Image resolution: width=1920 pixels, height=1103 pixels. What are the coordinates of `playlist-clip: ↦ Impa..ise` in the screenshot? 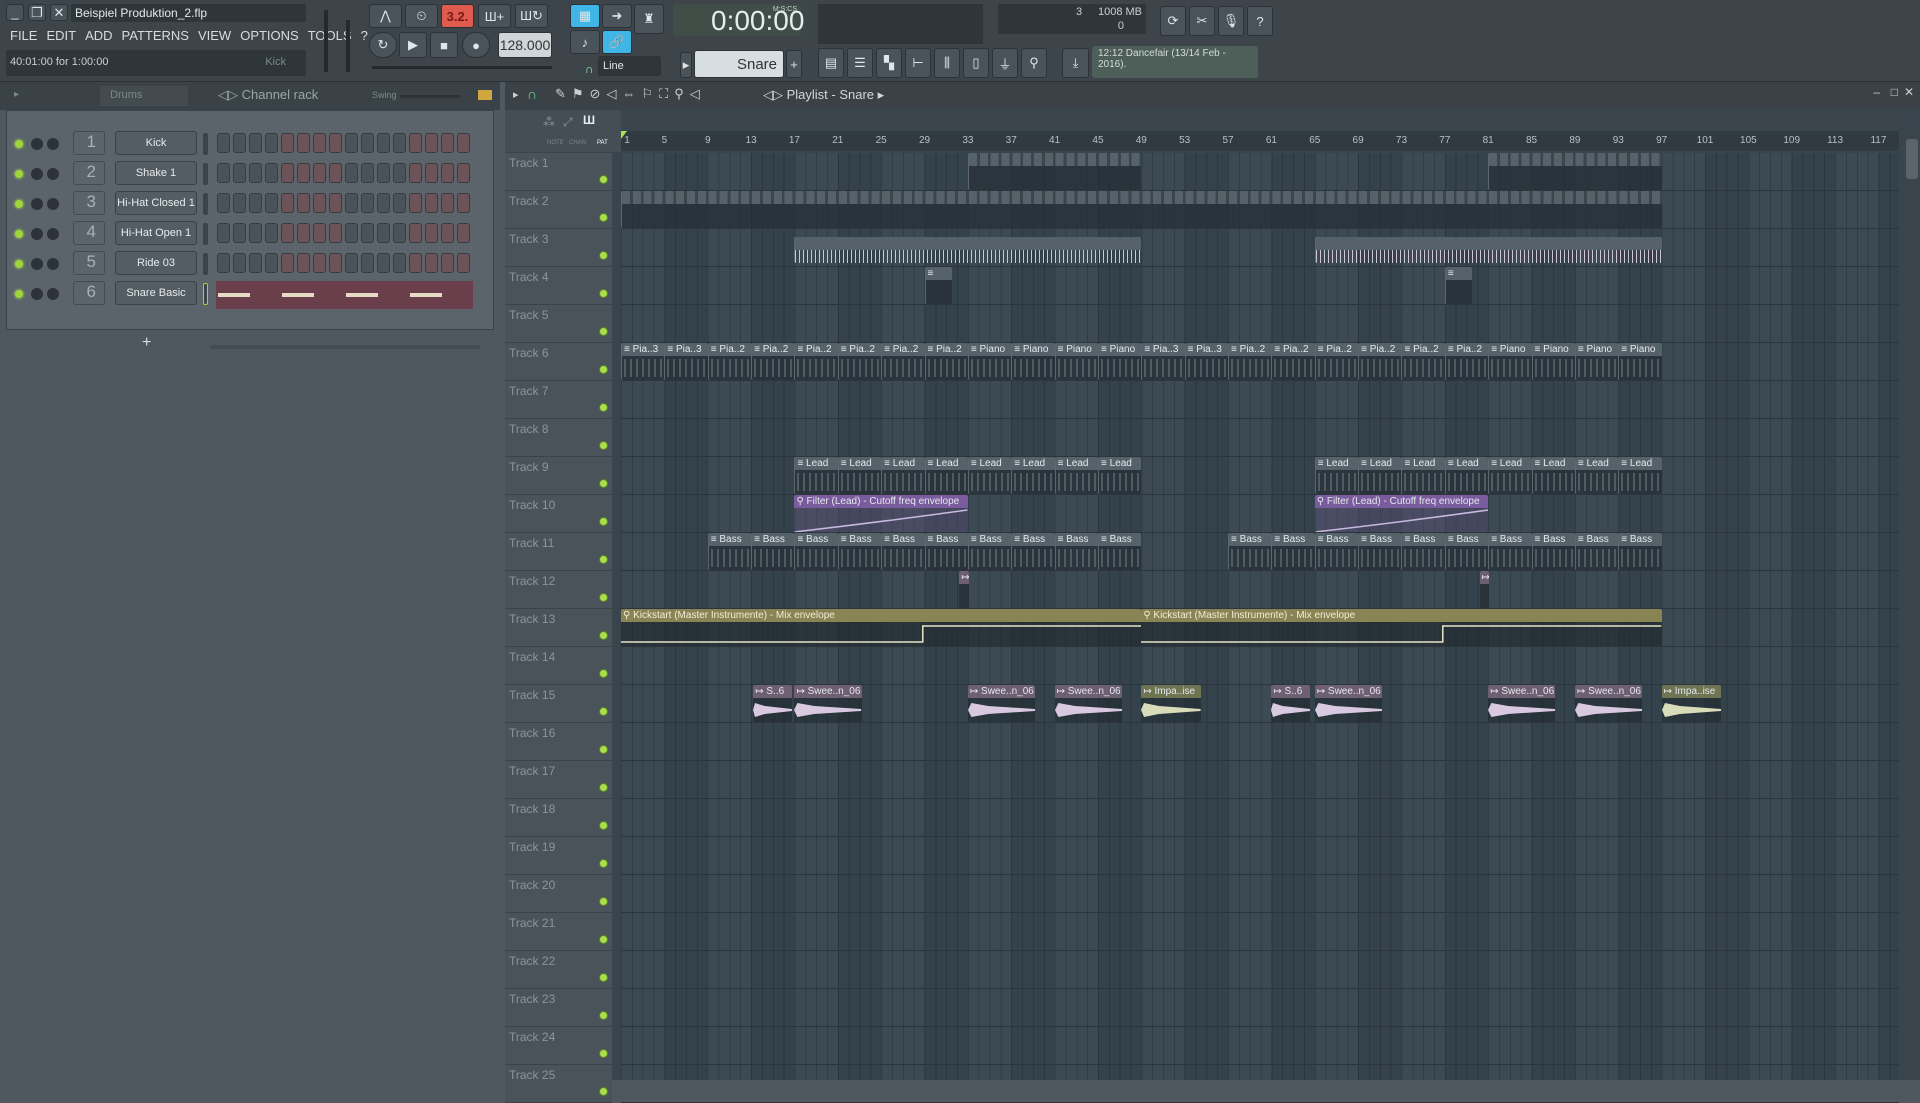 It's located at (1691, 703).